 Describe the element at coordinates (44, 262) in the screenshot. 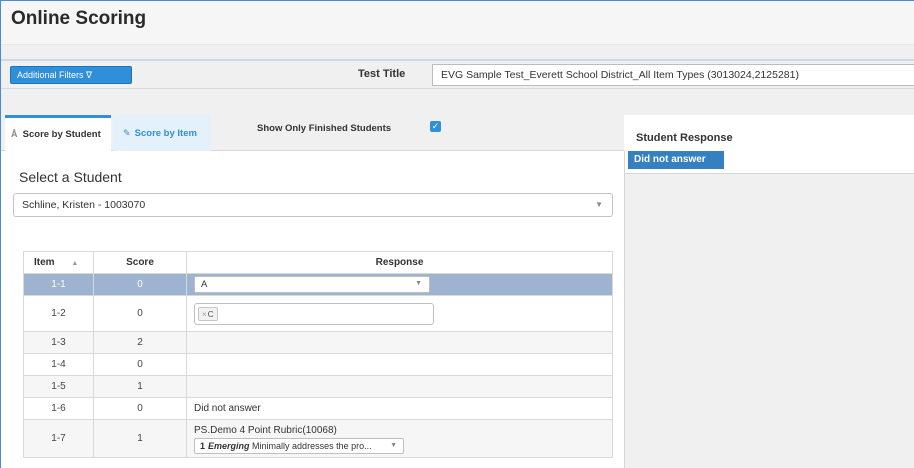

I see `item-header-label: Item` at that location.